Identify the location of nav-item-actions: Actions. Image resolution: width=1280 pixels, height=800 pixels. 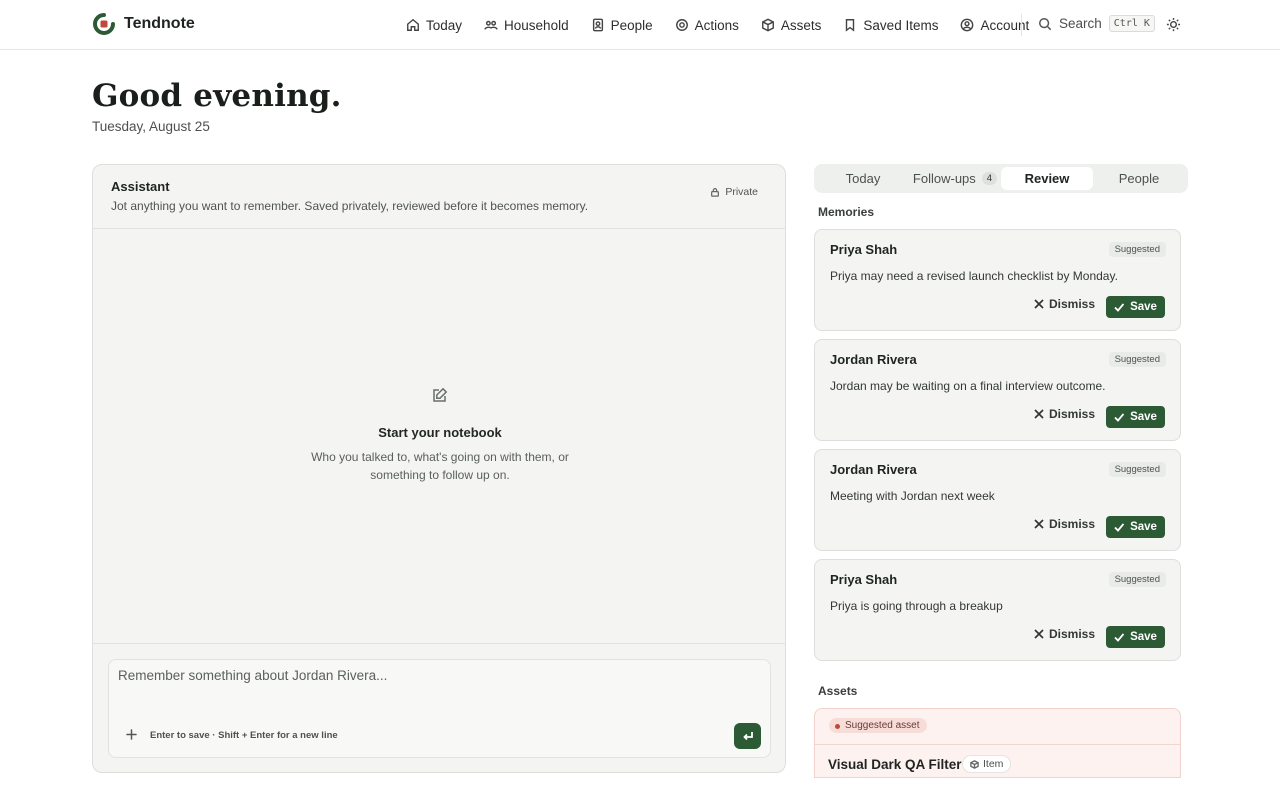
(707, 25).